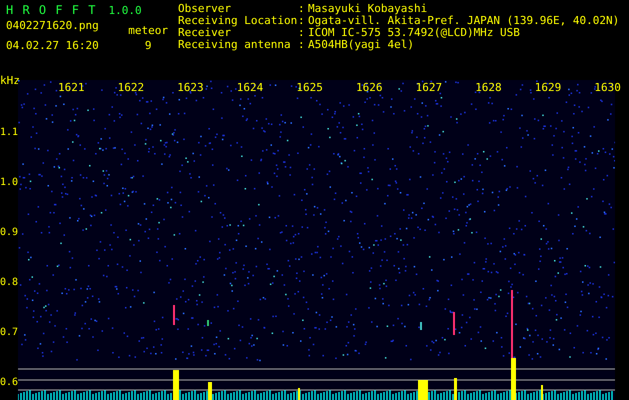 This screenshot has height=400, width=629. I want to click on x-axis-label: 1622, so click(131, 87).